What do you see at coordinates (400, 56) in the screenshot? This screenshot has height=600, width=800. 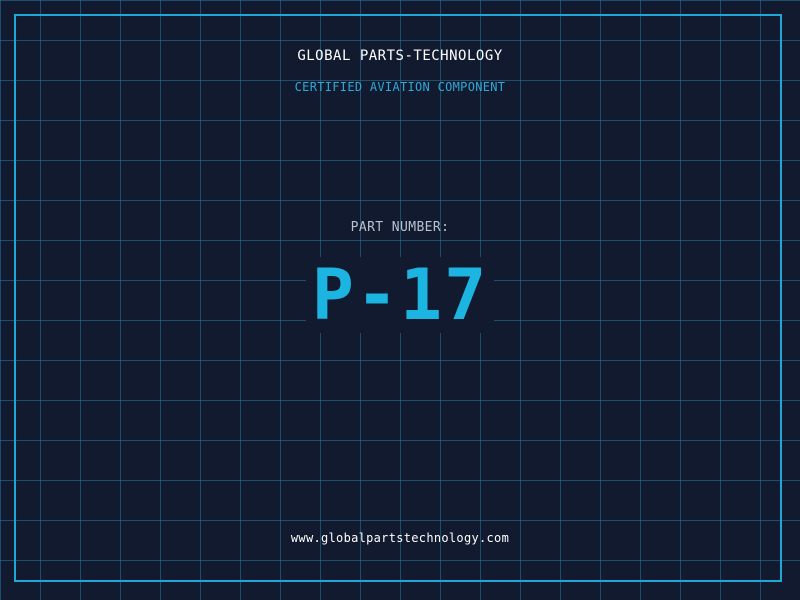 I see `brand-name: GLOBAL PARTS-TECHNOLOGY` at bounding box center [400, 56].